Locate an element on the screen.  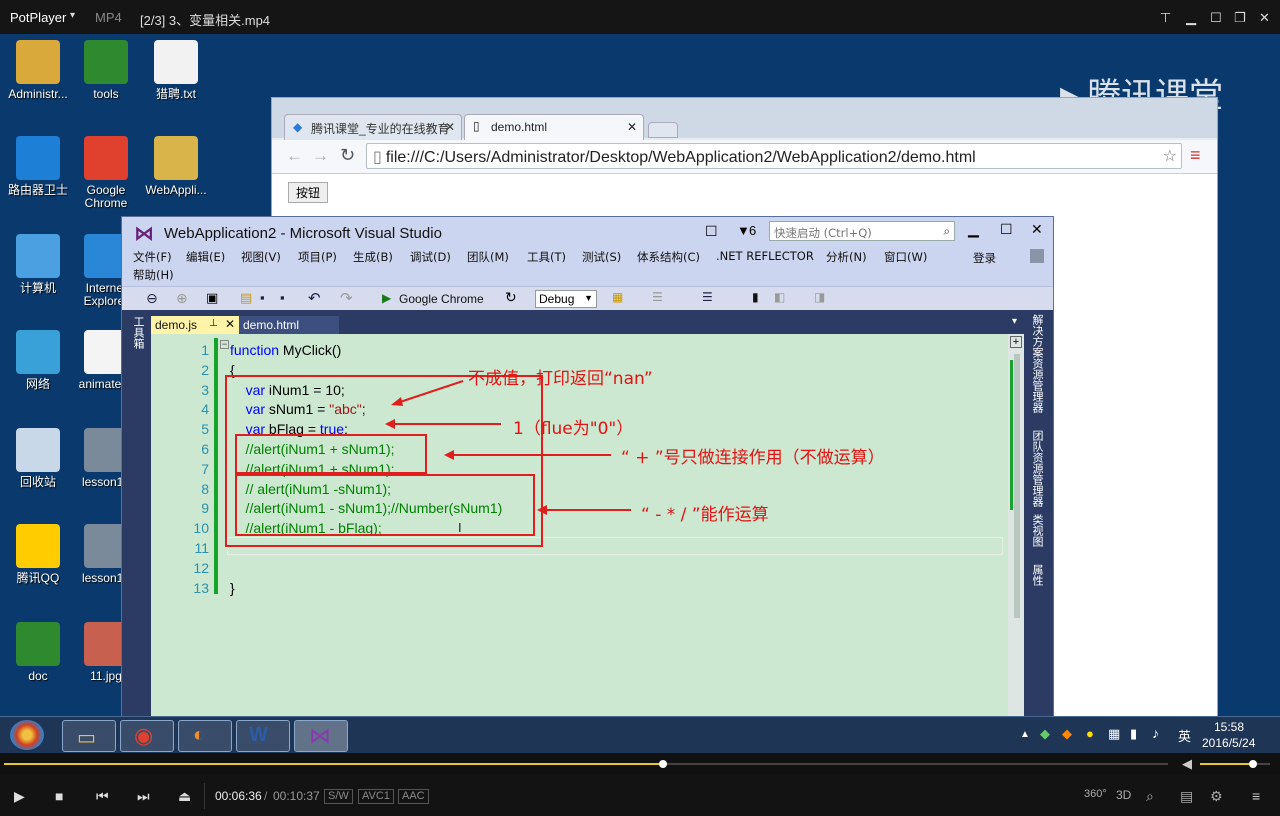
undo-icon: ↶ is located at coordinates (314, 298).